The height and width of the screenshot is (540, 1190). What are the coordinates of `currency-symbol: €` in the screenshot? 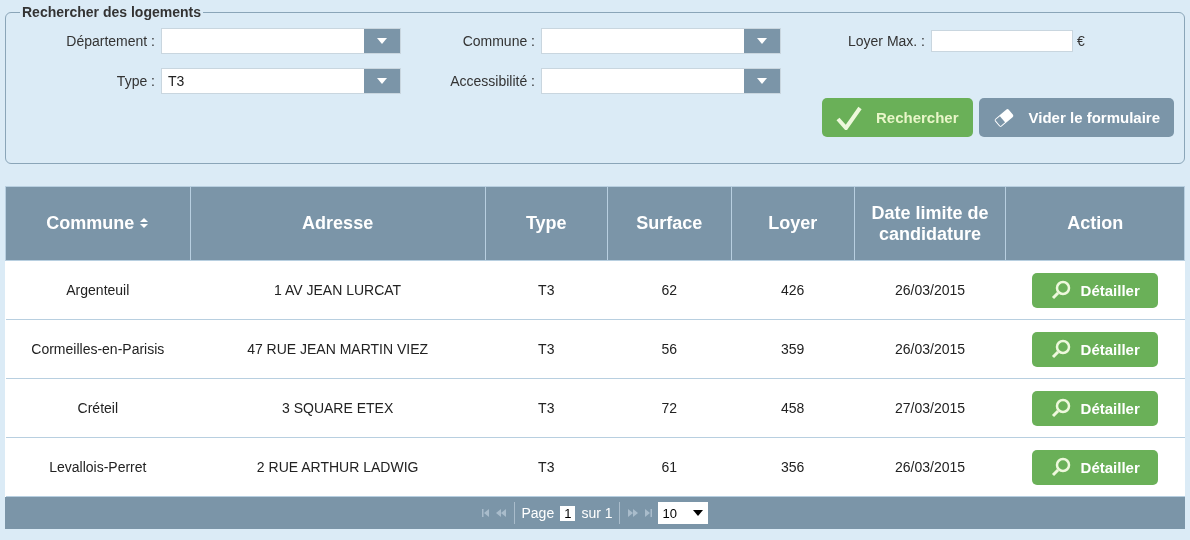 It's located at (1080, 41).